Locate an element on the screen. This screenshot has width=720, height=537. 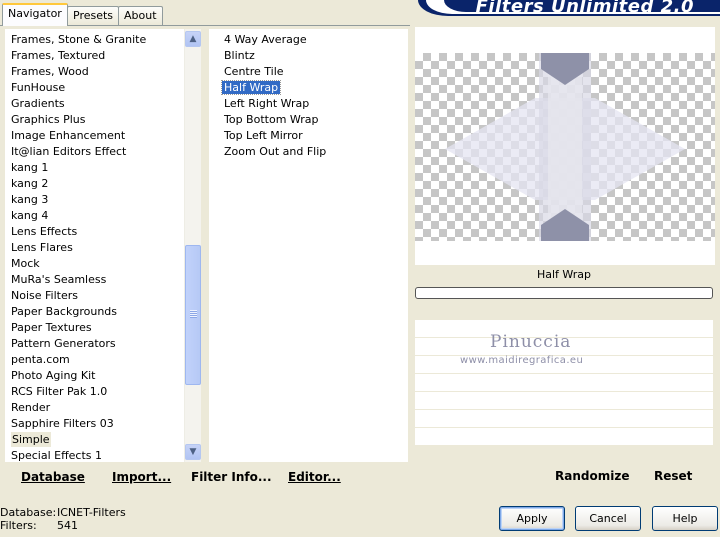
category-item-label: Paper Textures is located at coordinates (51, 327).